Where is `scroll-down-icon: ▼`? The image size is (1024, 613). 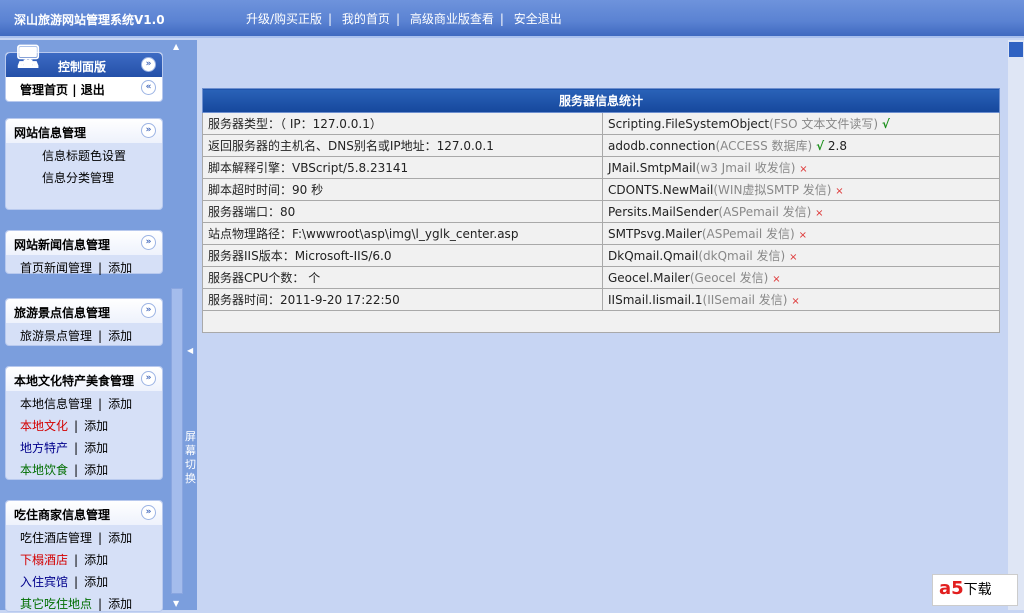
scroll-down-icon: ▼ is located at coordinates (176, 603).